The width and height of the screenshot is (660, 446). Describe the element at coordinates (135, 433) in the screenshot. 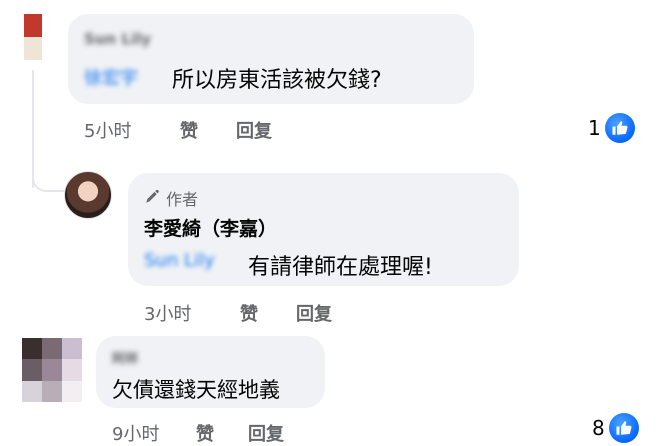

I see `comment-timestamp: 9小时` at that location.